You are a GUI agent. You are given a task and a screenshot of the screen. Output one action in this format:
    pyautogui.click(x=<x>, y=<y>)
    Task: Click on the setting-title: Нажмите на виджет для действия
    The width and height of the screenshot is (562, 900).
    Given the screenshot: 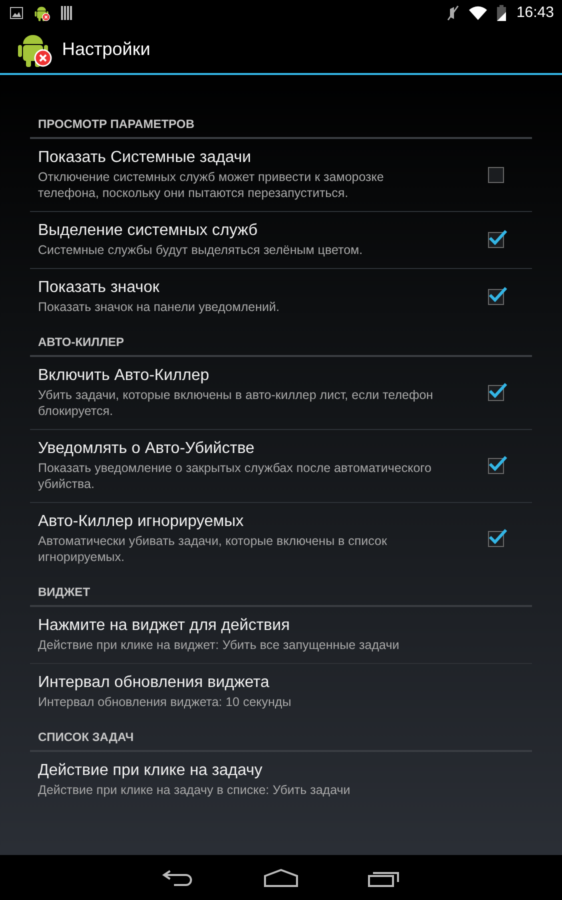 What is the action you would take?
    pyautogui.click(x=281, y=626)
    